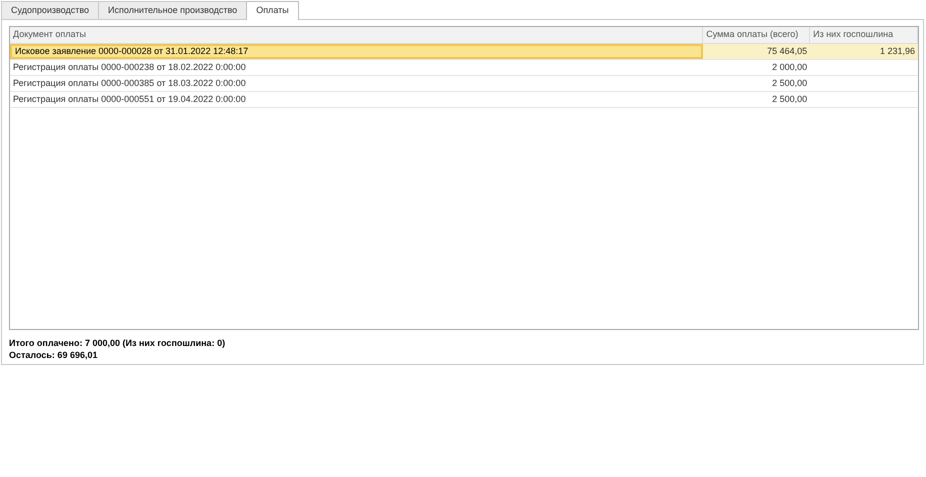 The image size is (926, 477). Describe the element at coordinates (789, 67) in the screenshot. I see `table-cell-text: 2 000,00` at that location.